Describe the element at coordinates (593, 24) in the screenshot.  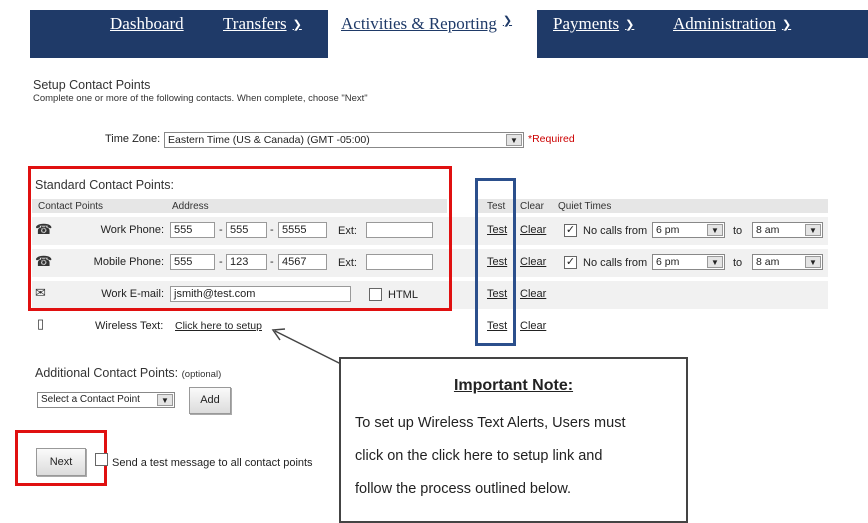
I see `nav-tab-payments: Payments ❯` at that location.